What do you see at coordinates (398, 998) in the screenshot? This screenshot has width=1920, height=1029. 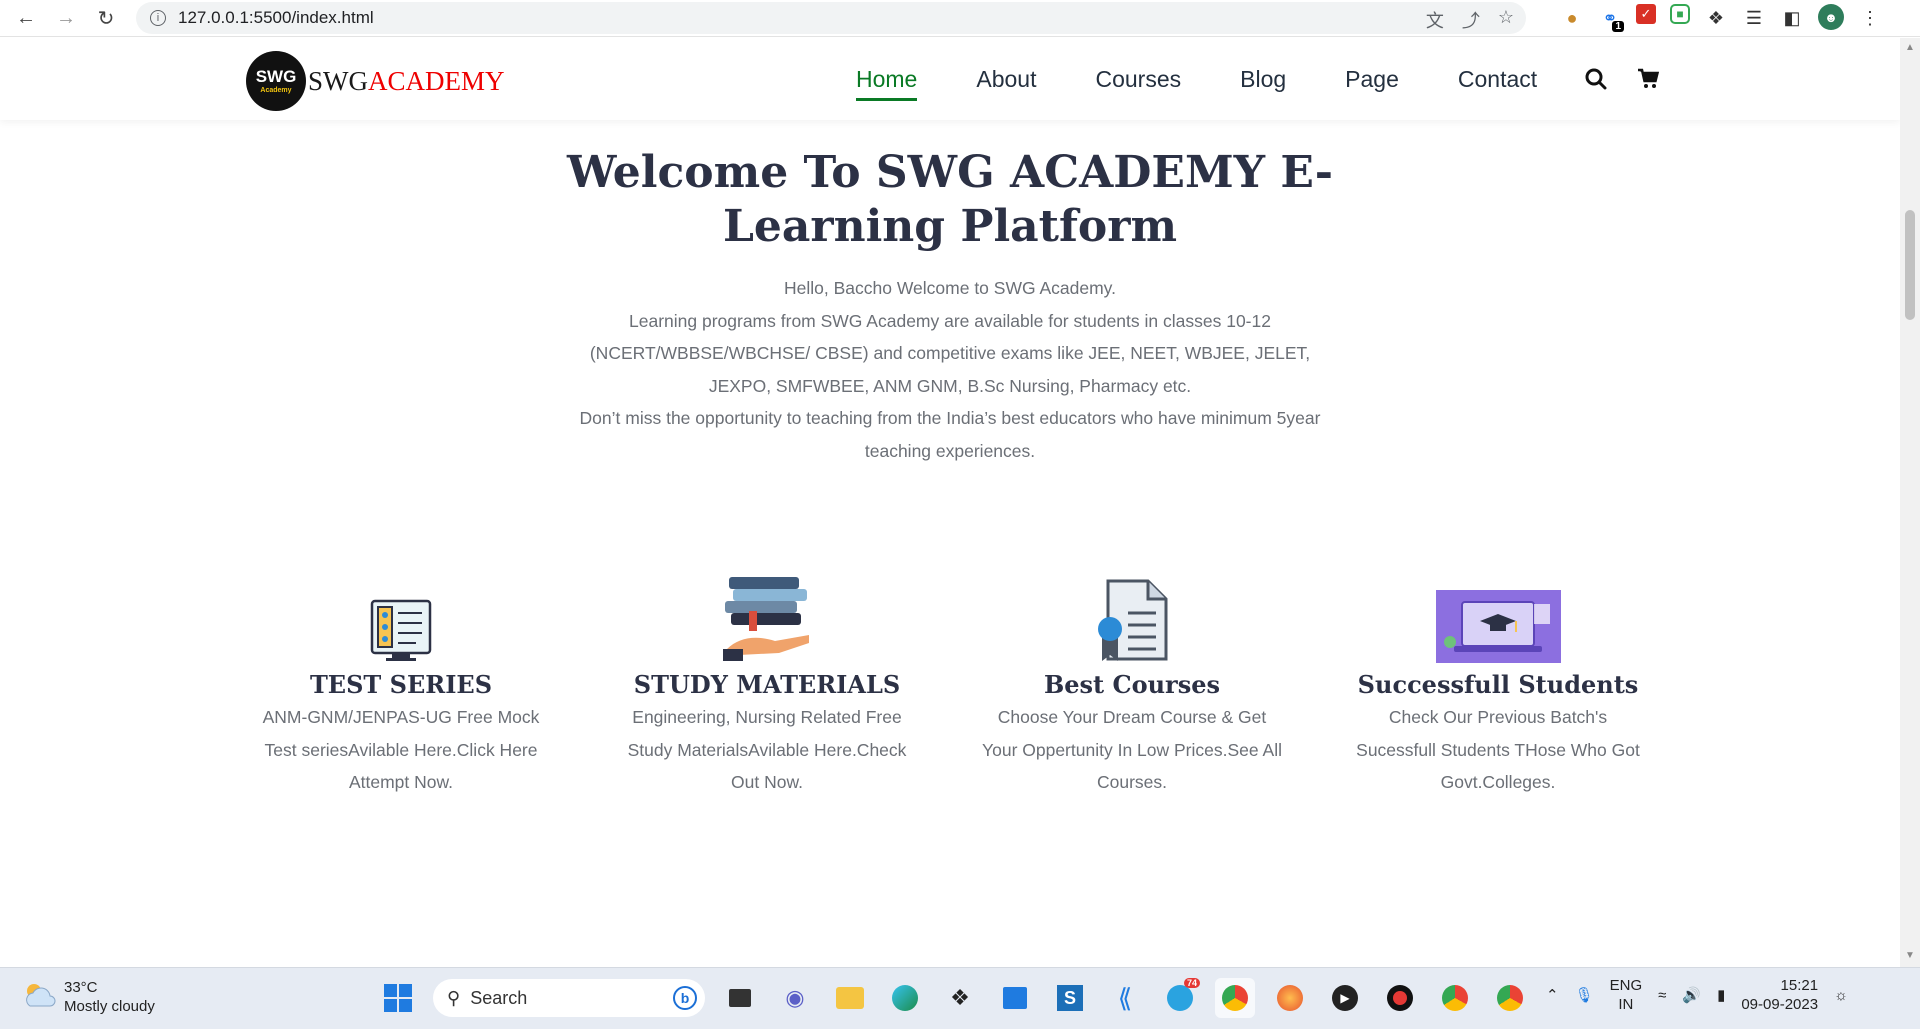 I see `windows-start-icon` at bounding box center [398, 998].